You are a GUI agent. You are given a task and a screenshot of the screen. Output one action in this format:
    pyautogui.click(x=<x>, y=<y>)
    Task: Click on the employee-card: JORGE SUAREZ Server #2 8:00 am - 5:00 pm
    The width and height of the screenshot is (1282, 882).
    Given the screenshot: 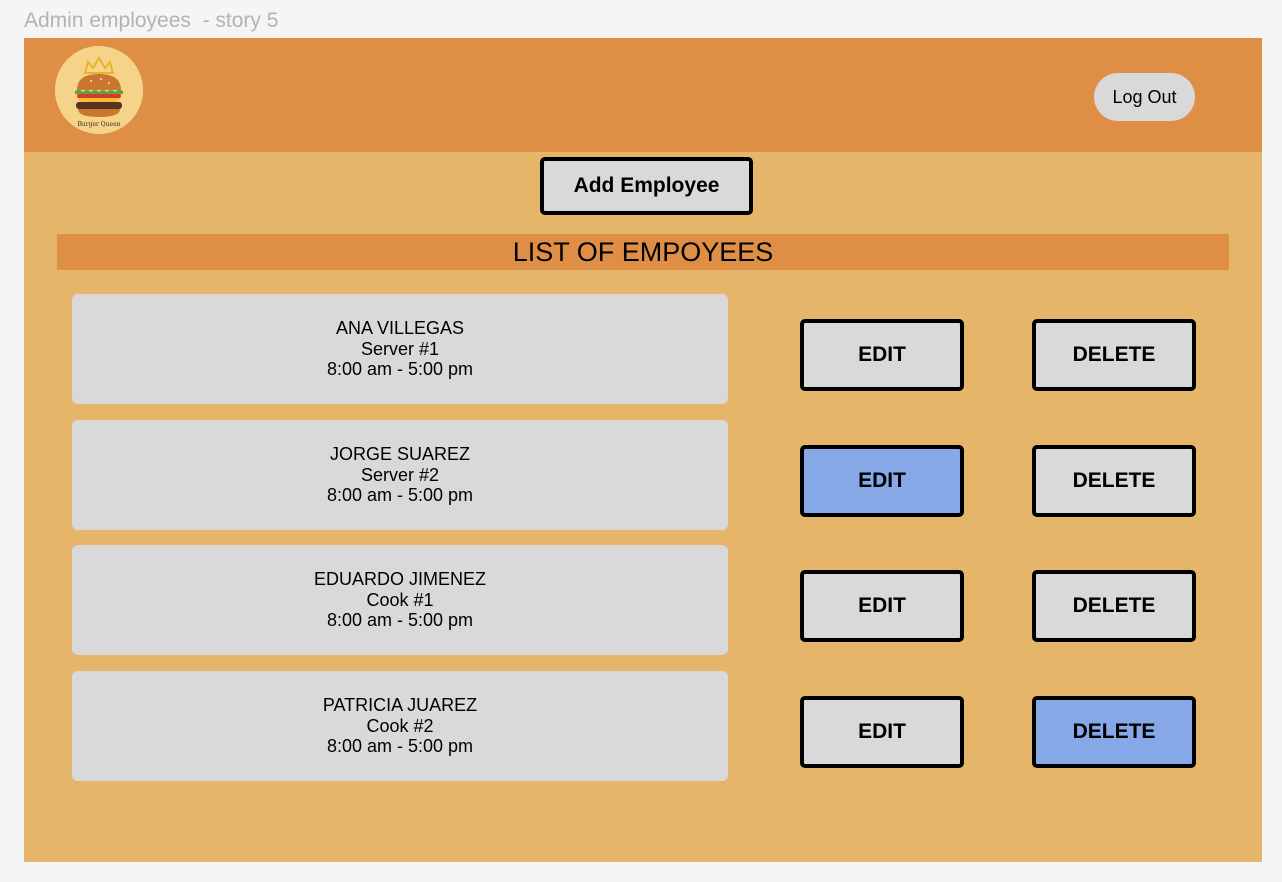 What is the action you would take?
    pyautogui.click(x=400, y=475)
    